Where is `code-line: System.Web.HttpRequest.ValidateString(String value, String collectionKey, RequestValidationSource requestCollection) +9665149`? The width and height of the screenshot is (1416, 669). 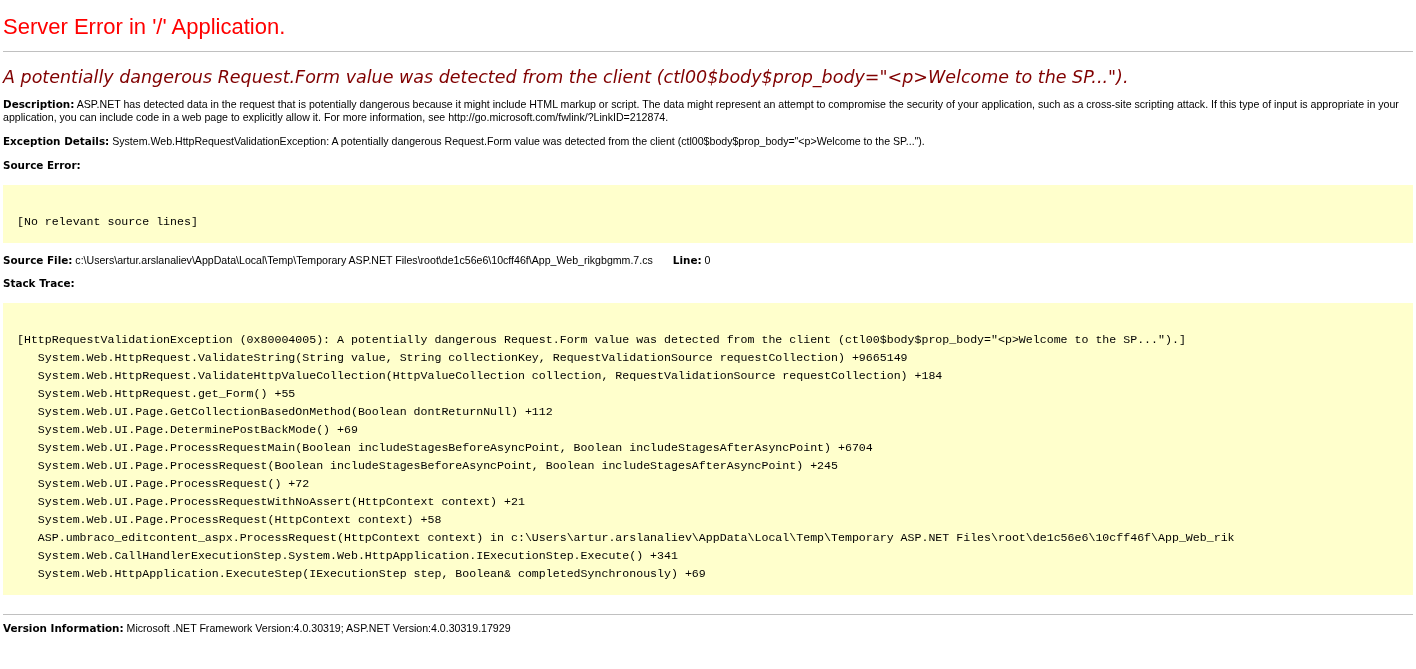
code-line: System.Web.HttpRequest.ValidateString(String value, String collectionKey, RequestValidationSource requestCollection) +9665149 is located at coordinates (472, 358).